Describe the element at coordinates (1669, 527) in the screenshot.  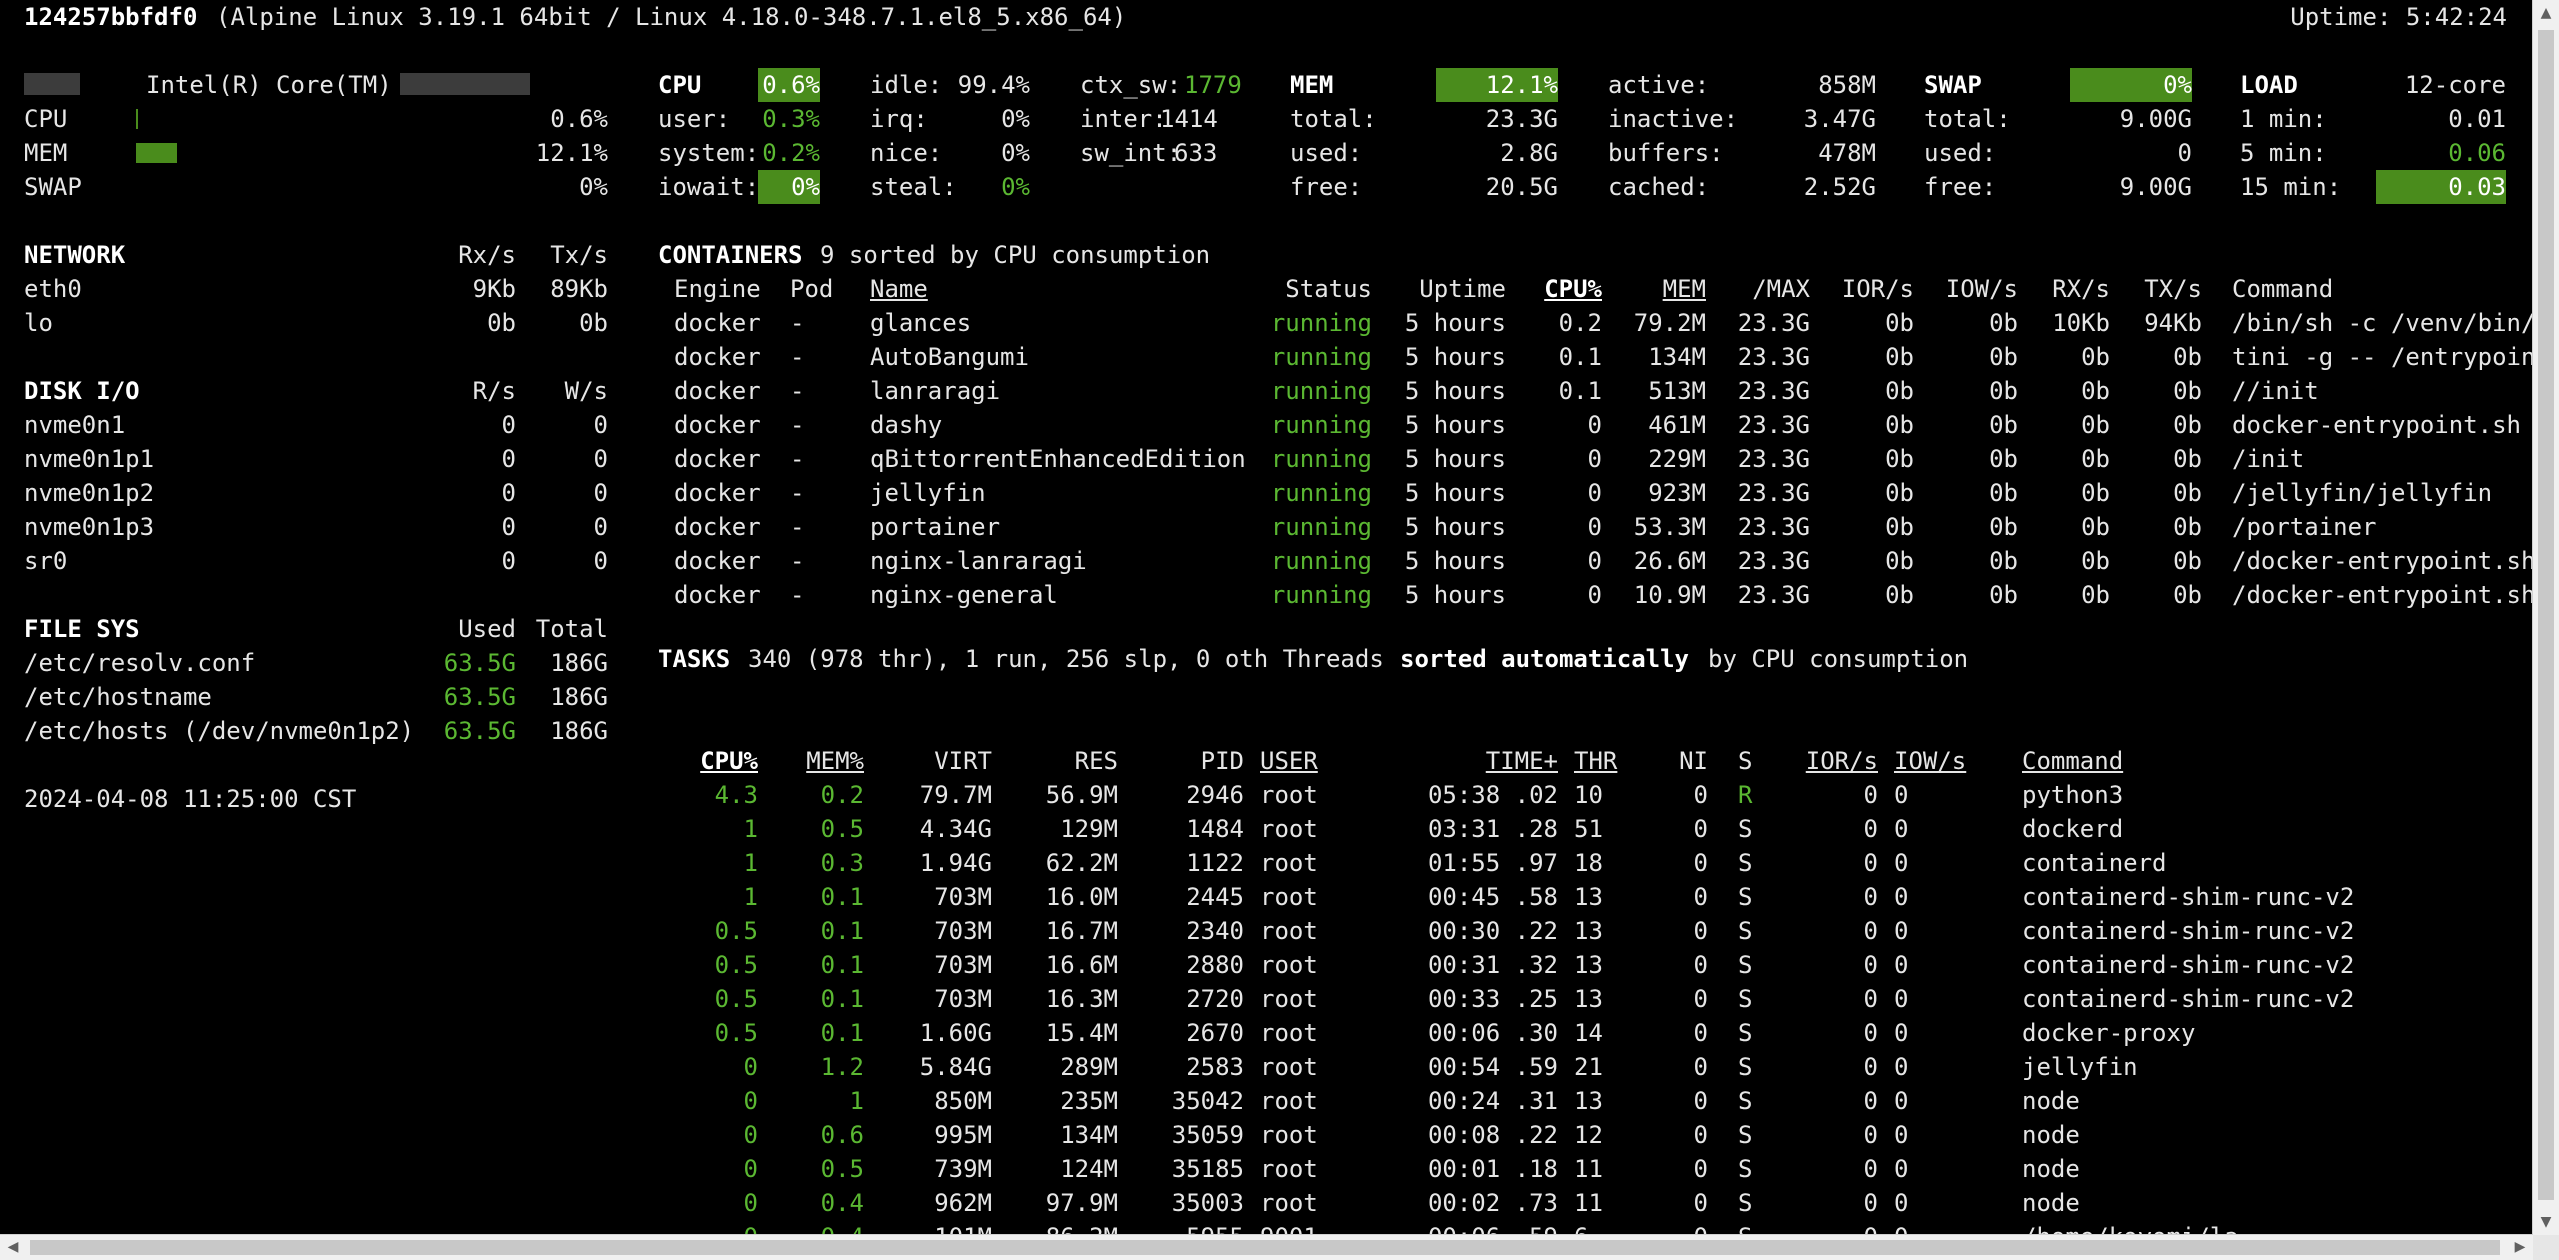
I see `container-mem: 53.3M` at that location.